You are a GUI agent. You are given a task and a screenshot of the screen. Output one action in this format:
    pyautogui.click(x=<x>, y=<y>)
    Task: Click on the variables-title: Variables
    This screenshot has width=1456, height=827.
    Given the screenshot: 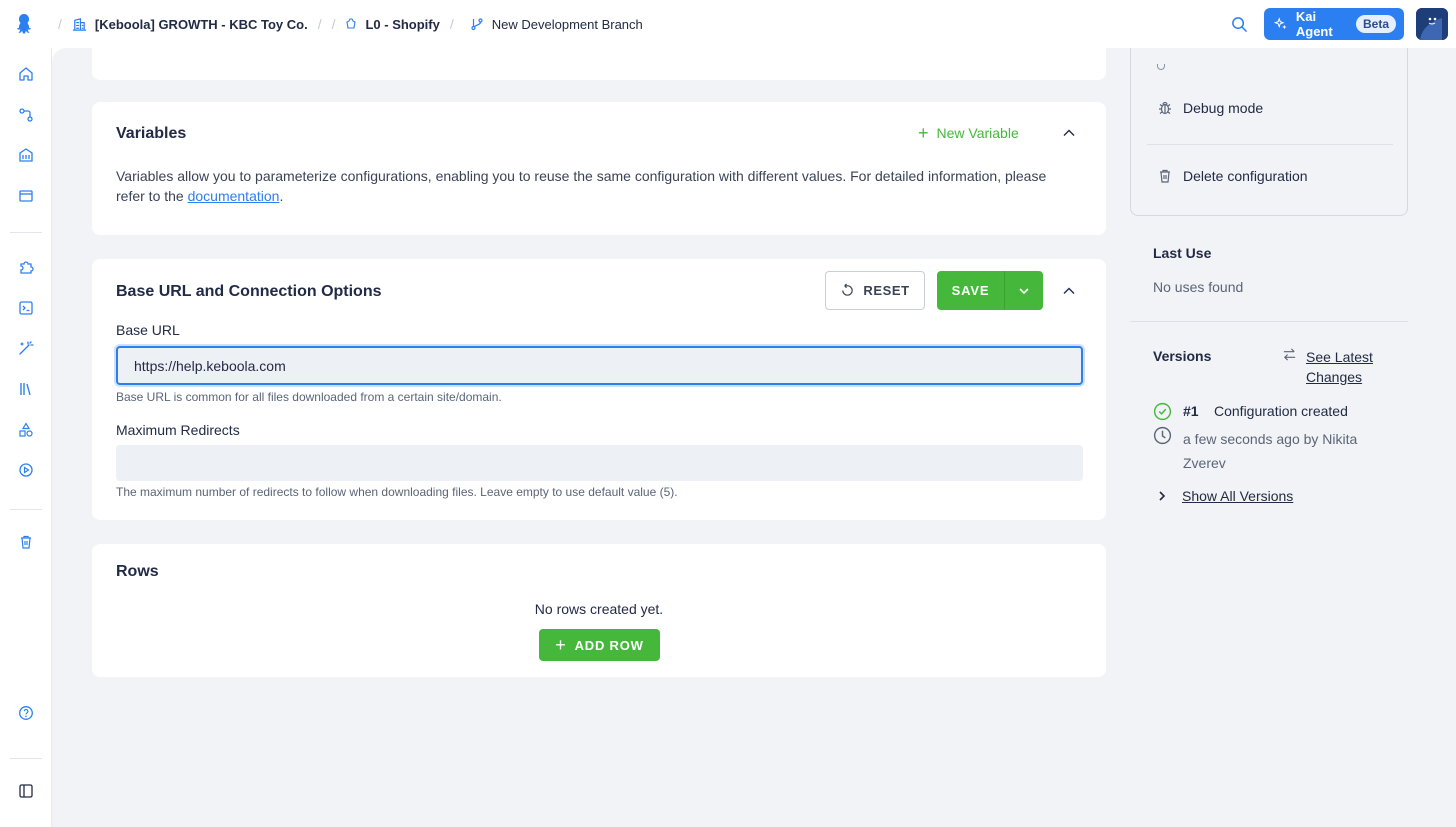 What is the action you would take?
    pyautogui.click(x=151, y=133)
    